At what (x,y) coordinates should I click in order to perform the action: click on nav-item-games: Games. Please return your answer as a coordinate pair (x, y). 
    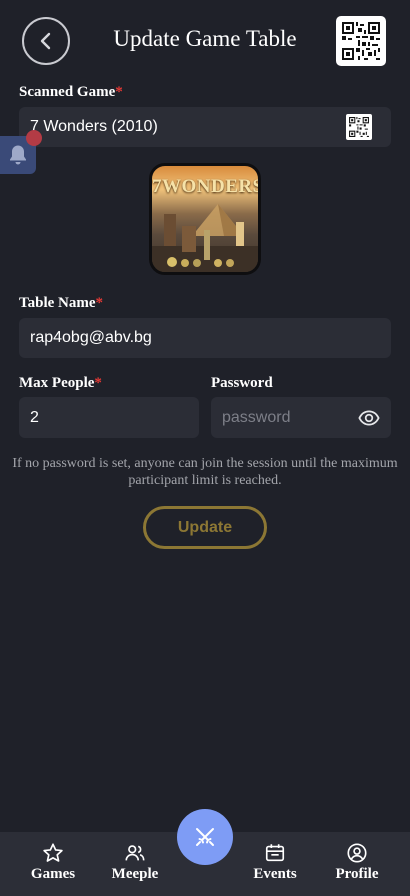
    Looking at the image, I should click on (53, 864).